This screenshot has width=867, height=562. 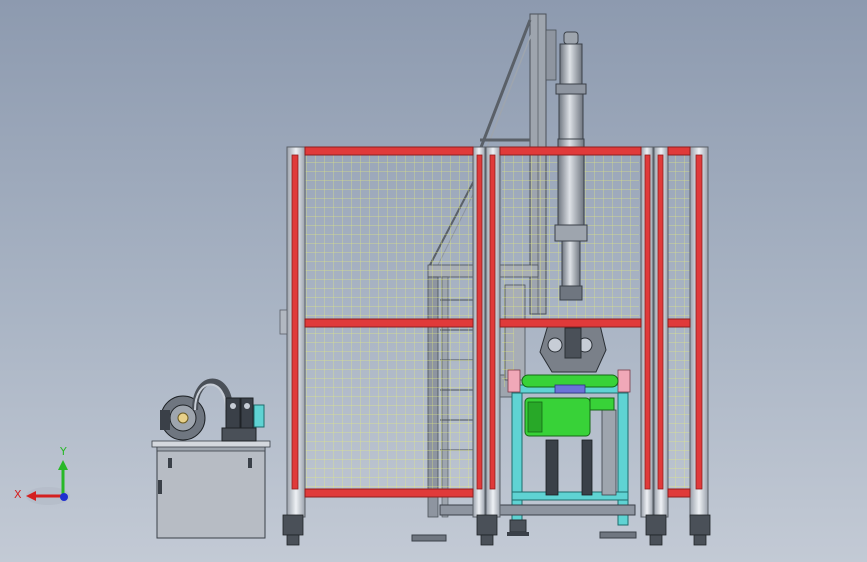 What do you see at coordinates (573, 348) in the screenshot?
I see `gripper-assembly` at bounding box center [573, 348].